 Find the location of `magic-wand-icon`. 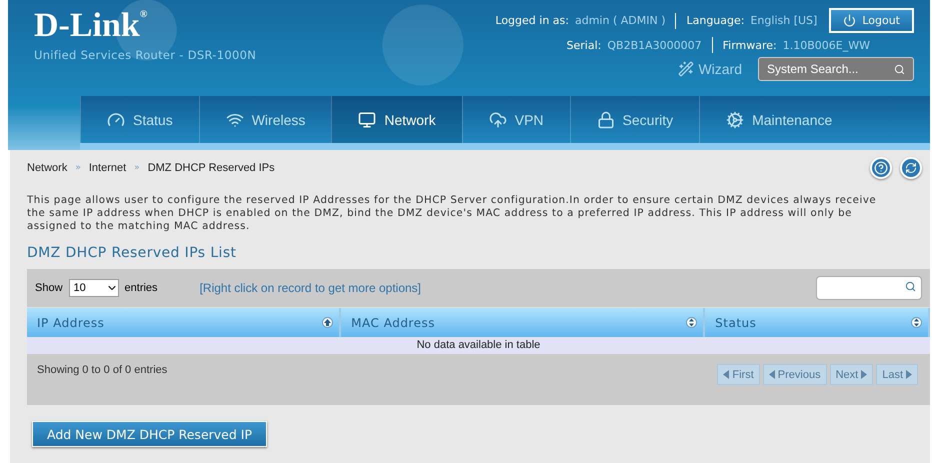

magic-wand-icon is located at coordinates (686, 69).